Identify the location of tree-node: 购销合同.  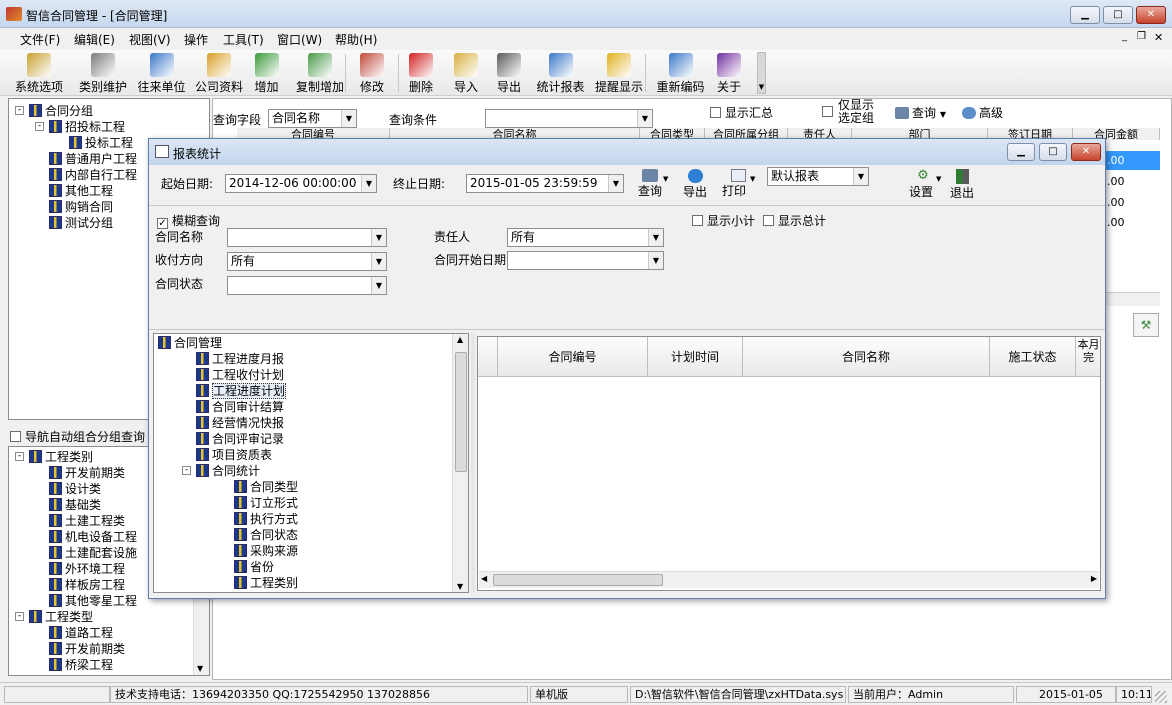
(81, 207).